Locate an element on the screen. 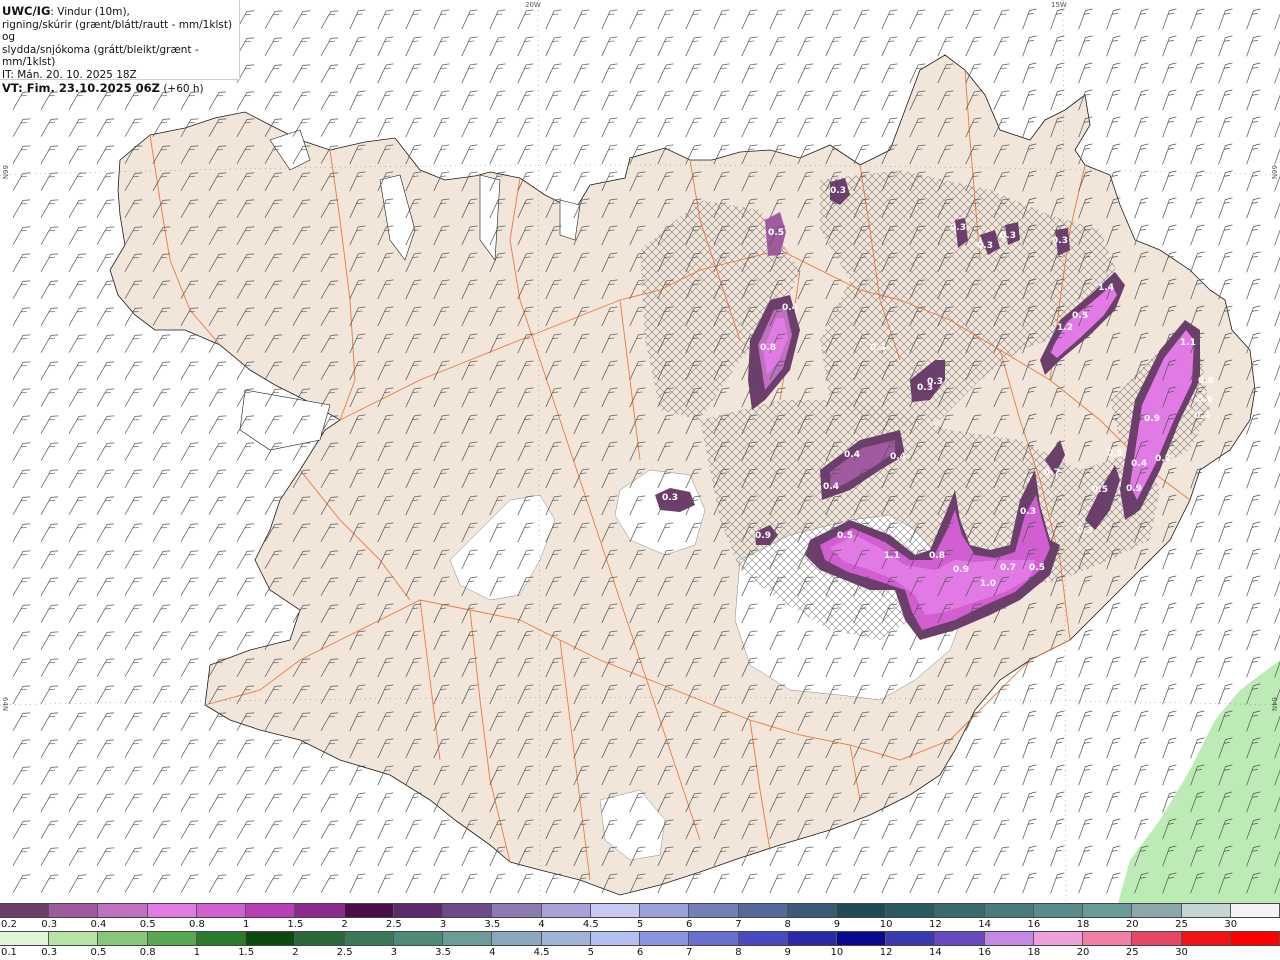 The width and height of the screenshot is (1280, 960). lat-label-64n-right: 64N is located at coordinates (1274, 704).